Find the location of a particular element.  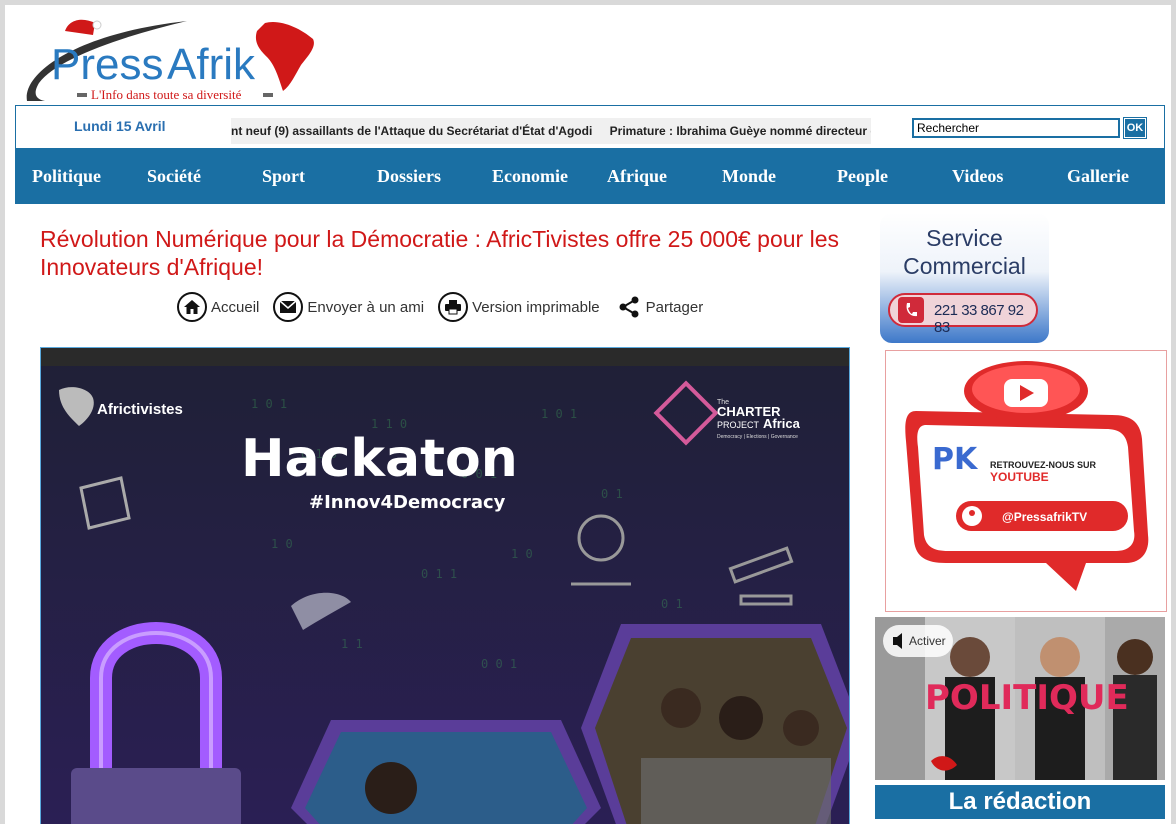

nav-item-people: People is located at coordinates (862, 176).